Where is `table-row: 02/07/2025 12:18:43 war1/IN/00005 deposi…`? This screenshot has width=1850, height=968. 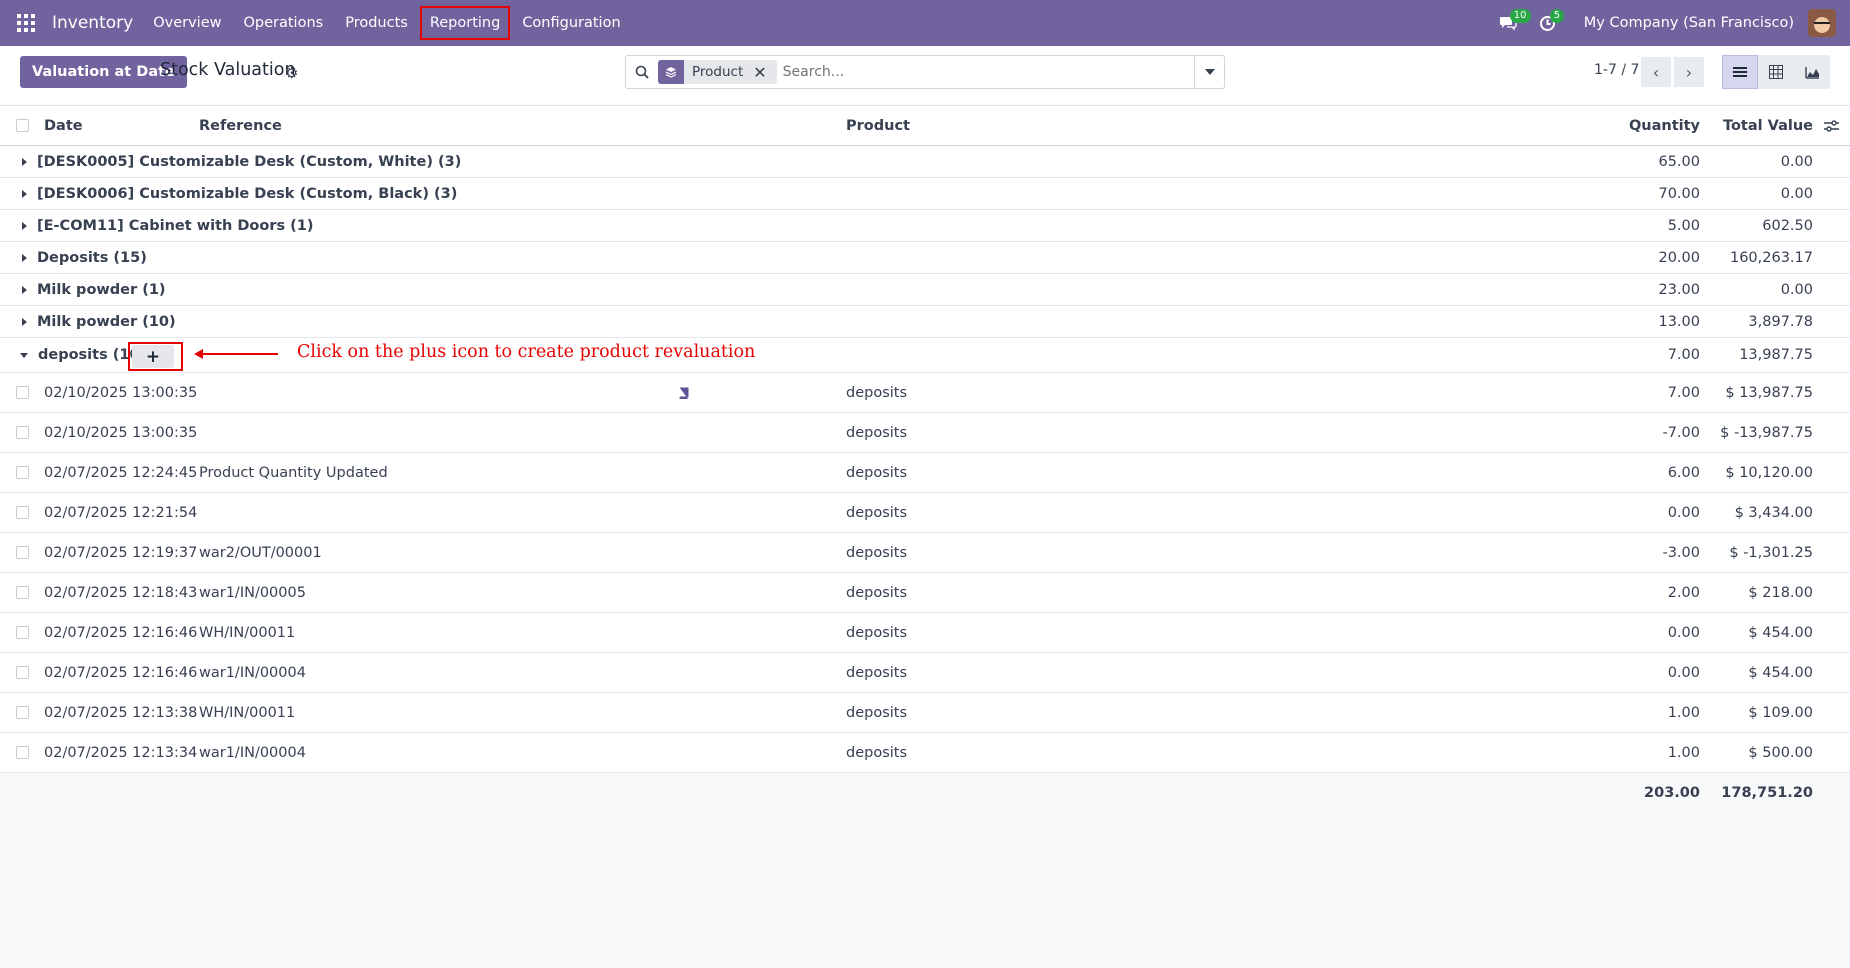 table-row: 02/07/2025 12:18:43 war1/IN/00005 deposi… is located at coordinates (925, 593).